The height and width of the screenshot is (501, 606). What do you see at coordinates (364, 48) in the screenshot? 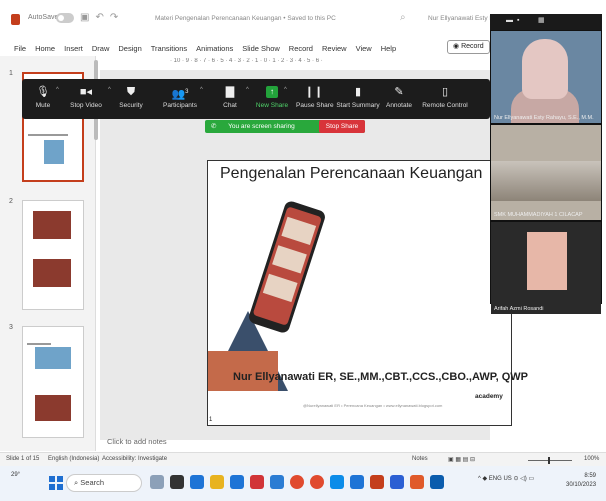
I see `tab-view: View` at bounding box center [364, 48].